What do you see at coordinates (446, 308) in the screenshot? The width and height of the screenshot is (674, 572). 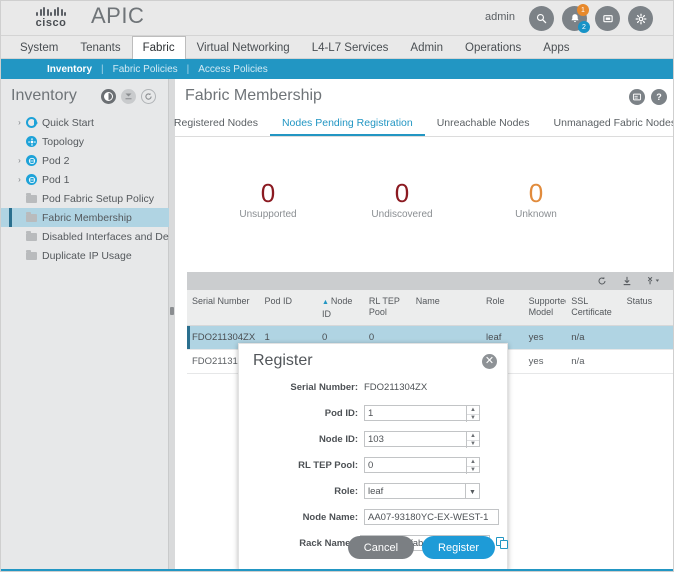 I see `column-header-name: Name` at bounding box center [446, 308].